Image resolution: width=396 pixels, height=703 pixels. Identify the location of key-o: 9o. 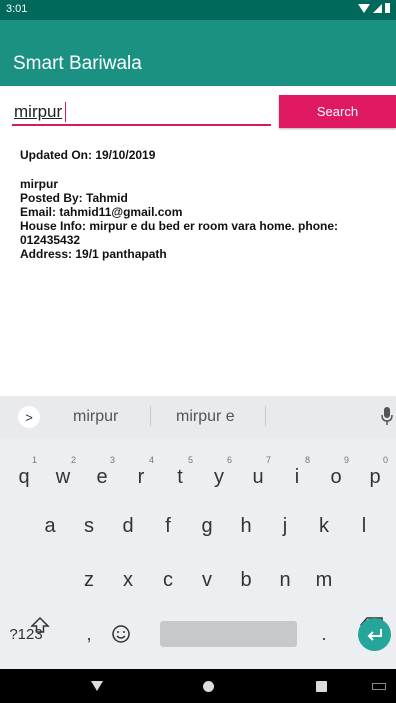
(336, 473).